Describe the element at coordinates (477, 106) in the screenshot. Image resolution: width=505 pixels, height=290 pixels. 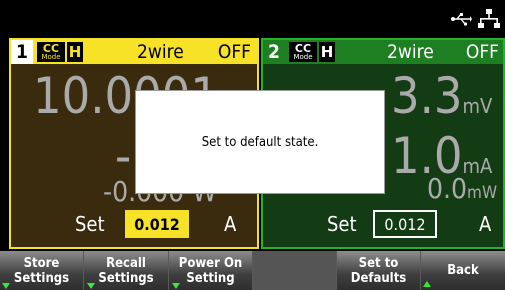
I see `channel-2-voltage-unit: mV` at that location.